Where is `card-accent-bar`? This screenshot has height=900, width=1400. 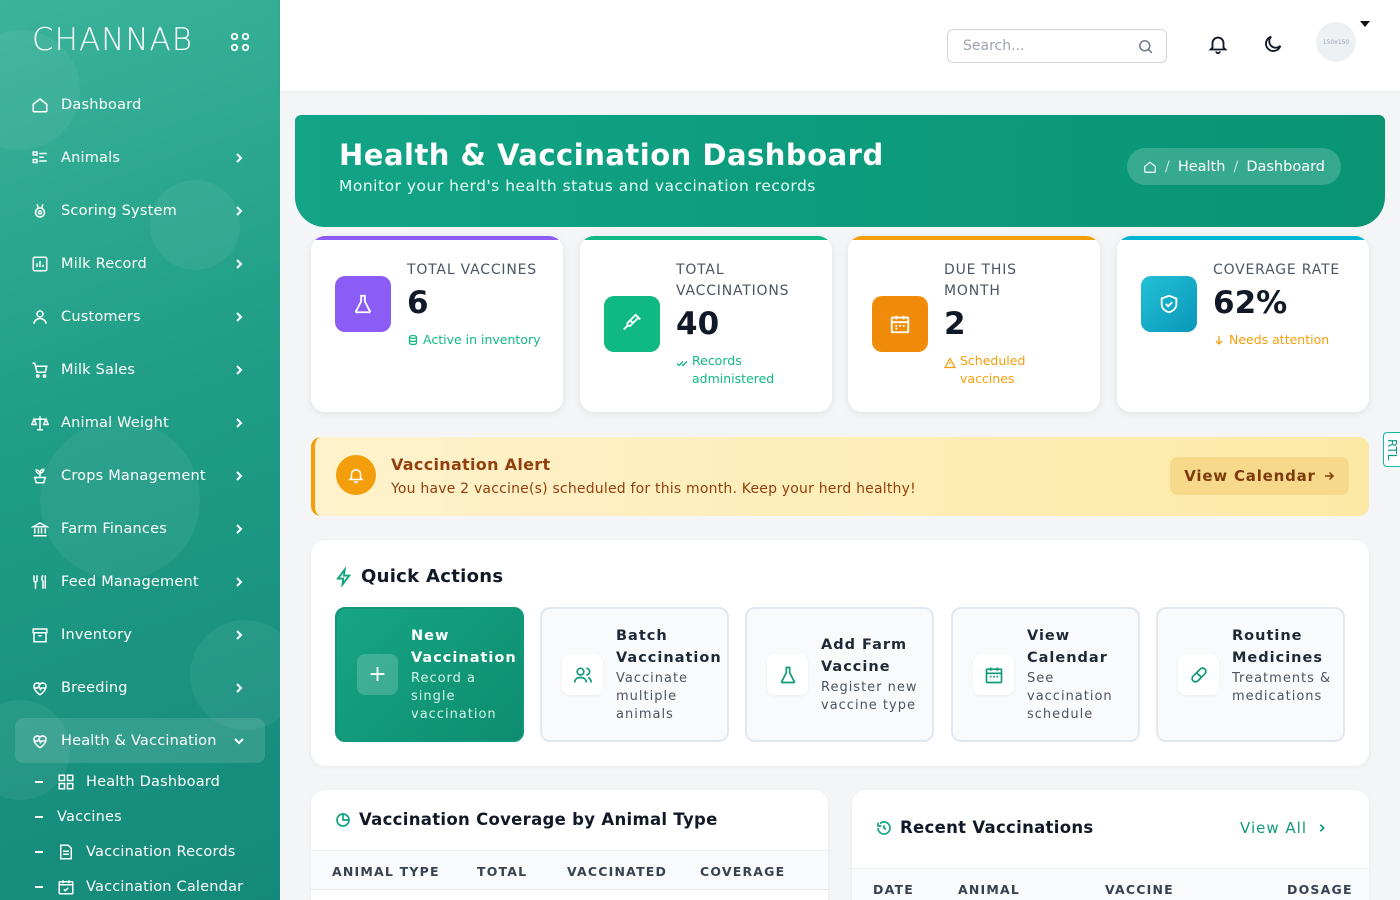 card-accent-bar is located at coordinates (1243, 238).